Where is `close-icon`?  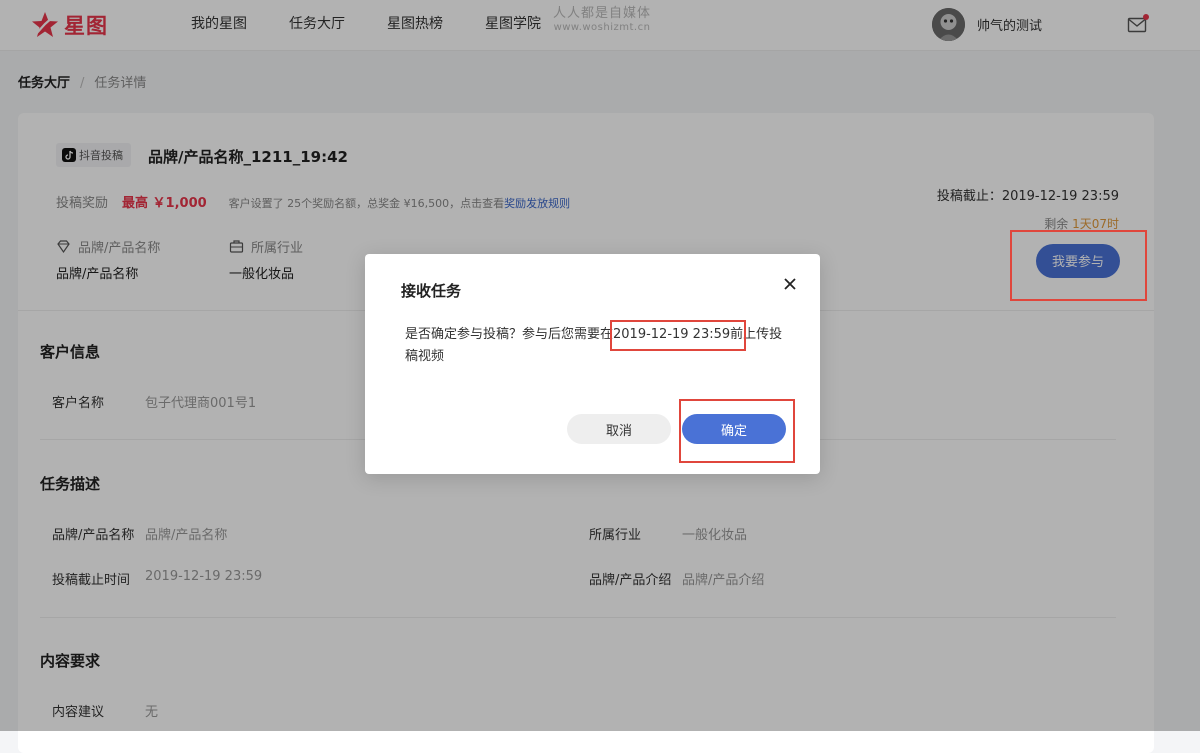 close-icon is located at coordinates (790, 284).